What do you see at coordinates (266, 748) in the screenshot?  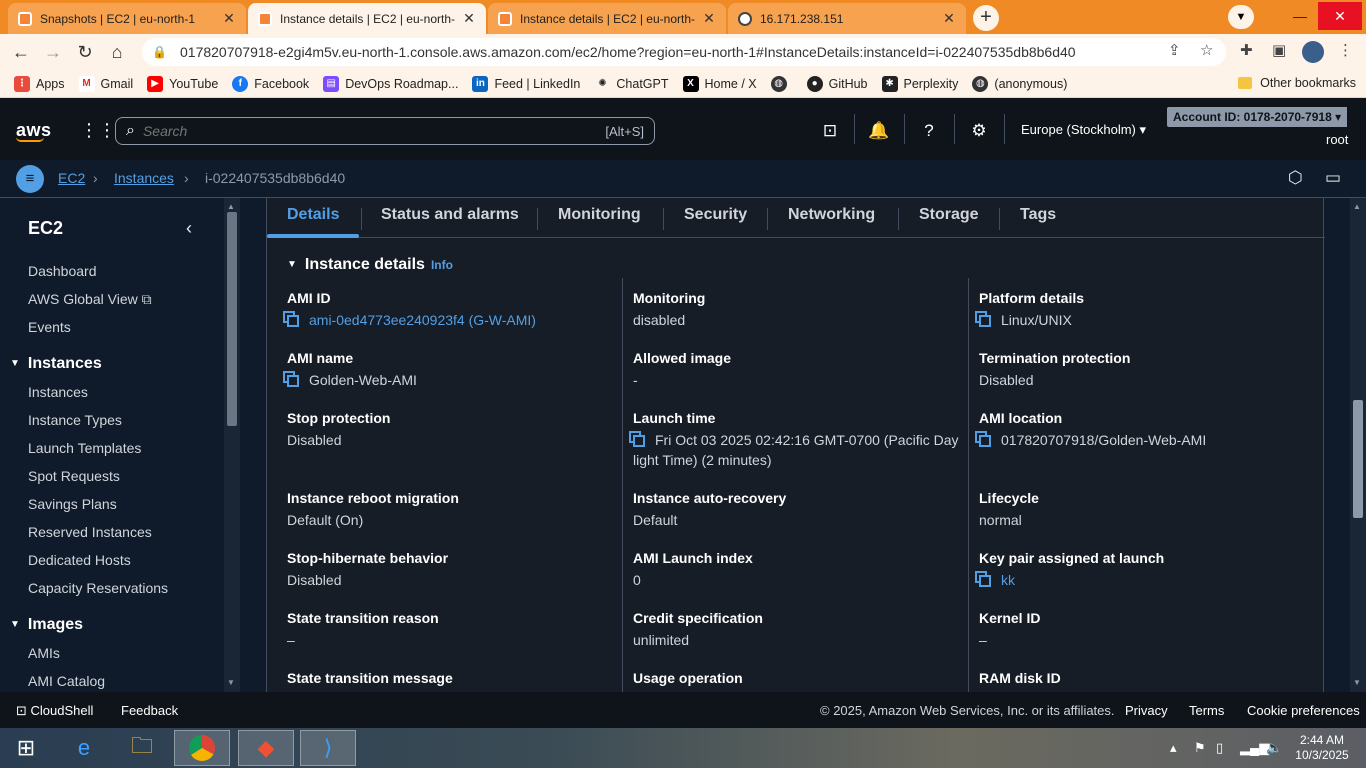 I see `git-icon: ◆` at bounding box center [266, 748].